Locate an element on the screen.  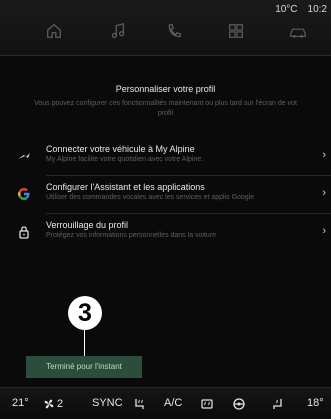
fan-icon is located at coordinates (49, 404).